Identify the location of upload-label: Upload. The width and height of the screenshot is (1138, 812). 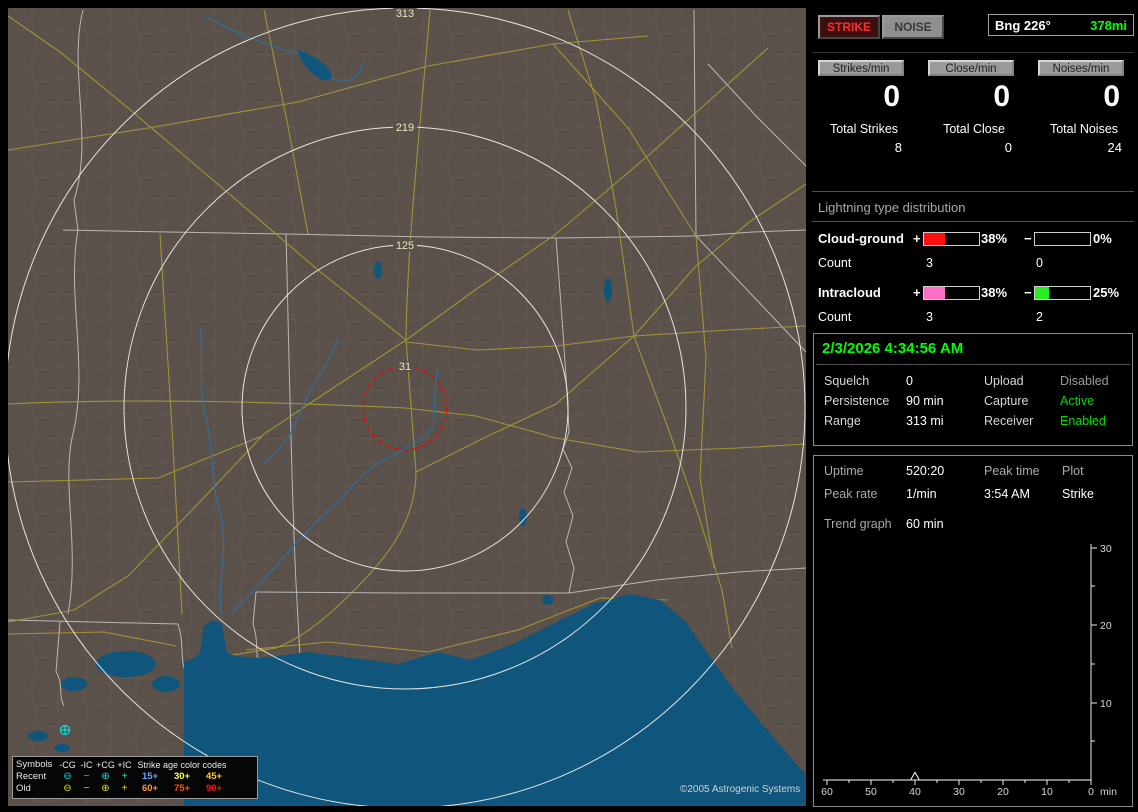
(1004, 381).